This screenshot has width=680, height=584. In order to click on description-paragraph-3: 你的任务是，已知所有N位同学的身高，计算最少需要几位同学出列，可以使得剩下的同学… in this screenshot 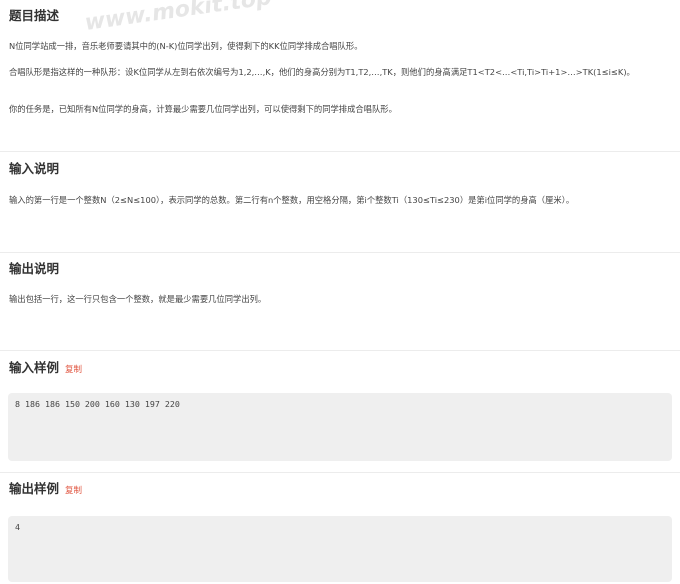, I will do `click(203, 109)`.